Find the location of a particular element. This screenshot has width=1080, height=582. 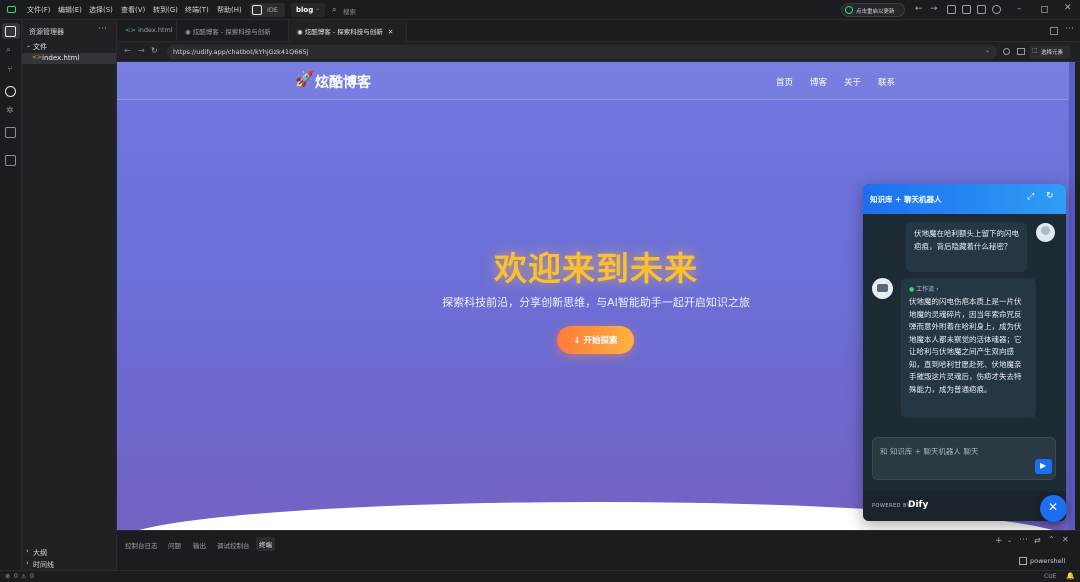

menu-help: 帮助(H) is located at coordinates (229, 10).